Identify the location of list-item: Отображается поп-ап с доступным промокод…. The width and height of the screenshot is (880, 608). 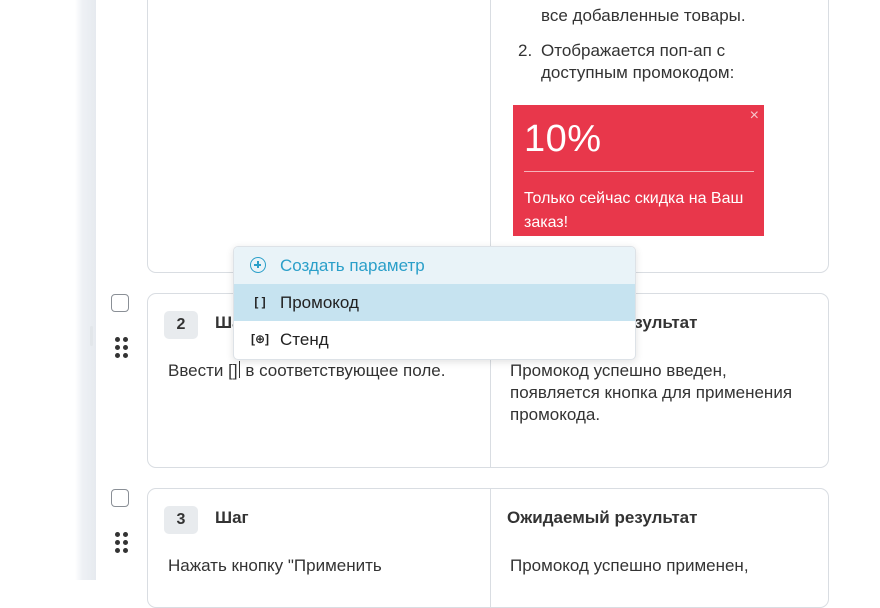
(638, 61).